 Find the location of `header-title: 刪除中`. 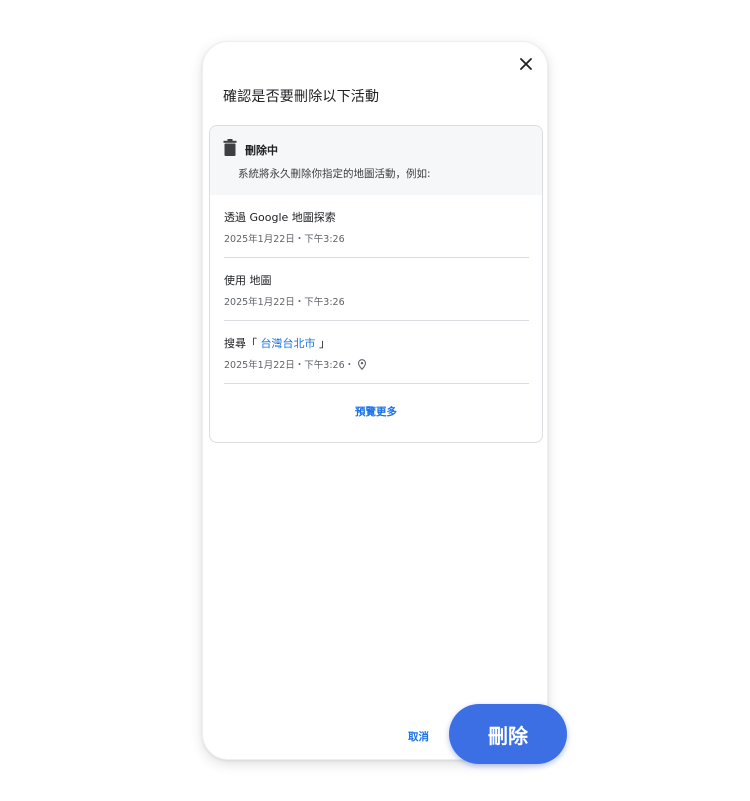

header-title: 刪除中 is located at coordinates (261, 150).